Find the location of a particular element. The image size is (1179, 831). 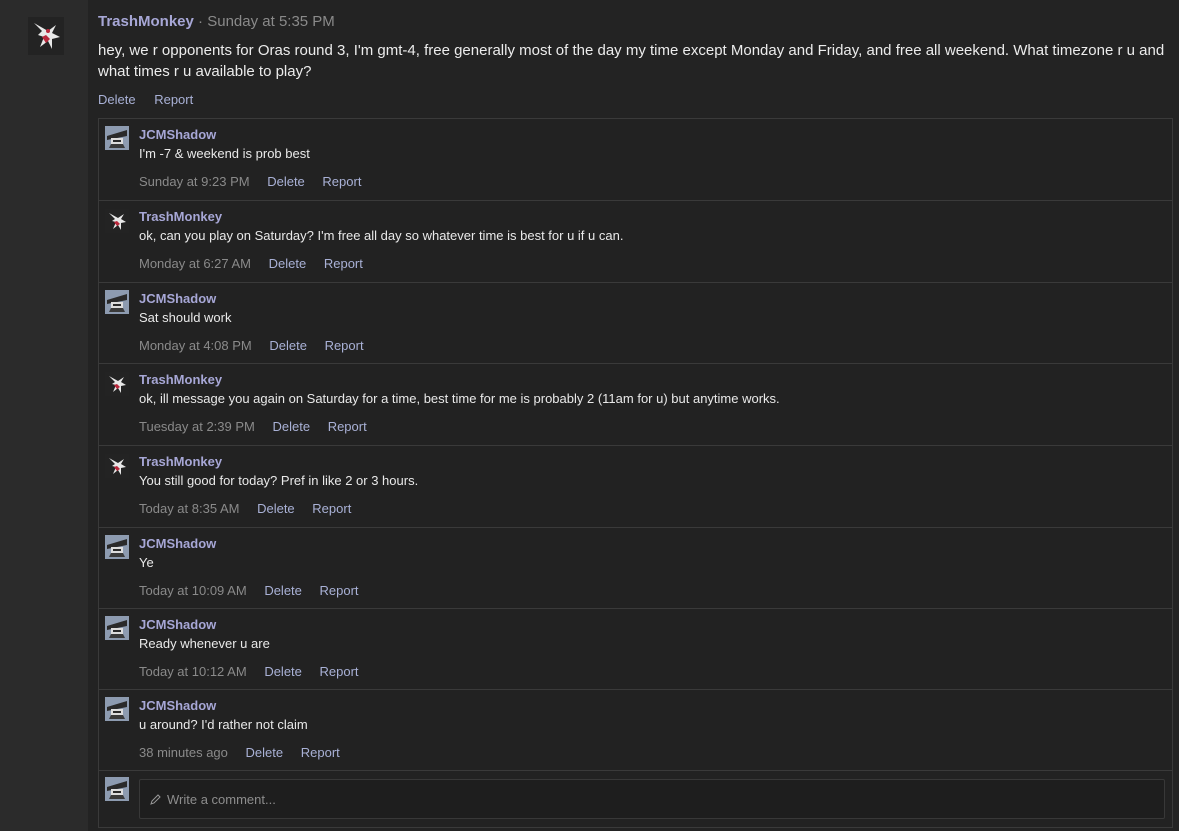

comment-meta: Sunday at 9:23 PM Delete Report is located at coordinates (257, 181).